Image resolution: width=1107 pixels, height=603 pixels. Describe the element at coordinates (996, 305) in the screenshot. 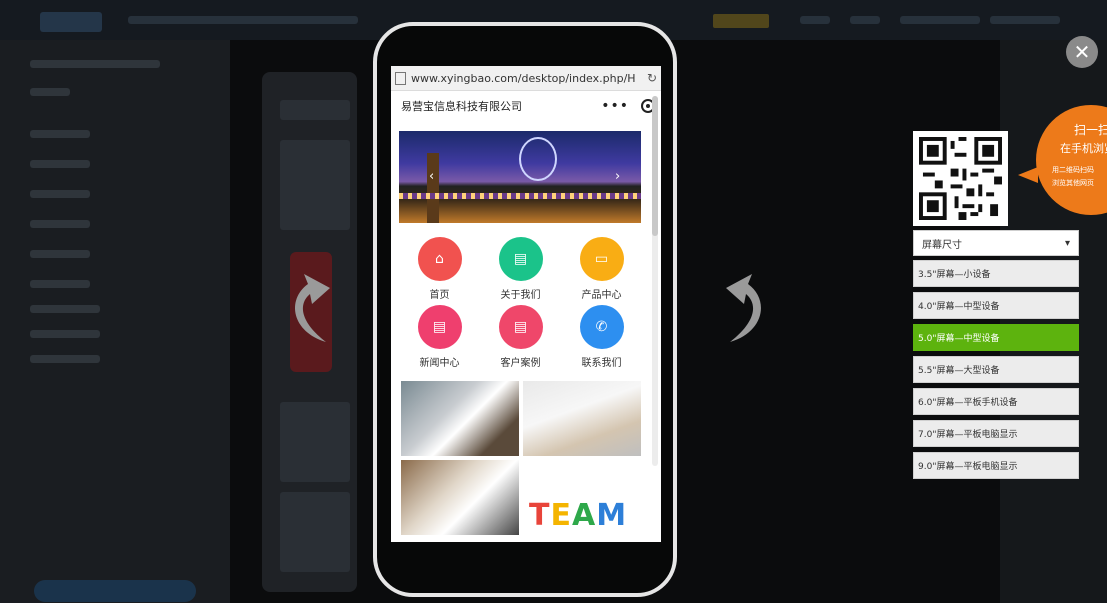

I see `screen-size-option: 4.0"屏幕—中型设备` at that location.